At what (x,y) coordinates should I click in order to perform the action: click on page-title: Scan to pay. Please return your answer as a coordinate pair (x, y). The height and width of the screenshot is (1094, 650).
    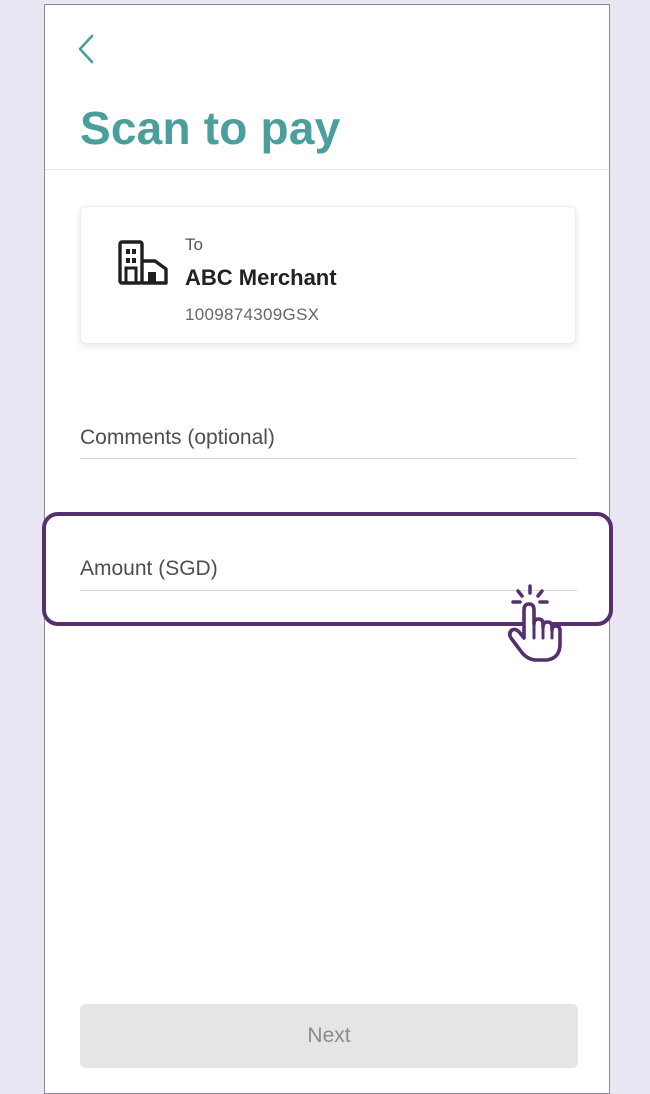
    Looking at the image, I should click on (210, 128).